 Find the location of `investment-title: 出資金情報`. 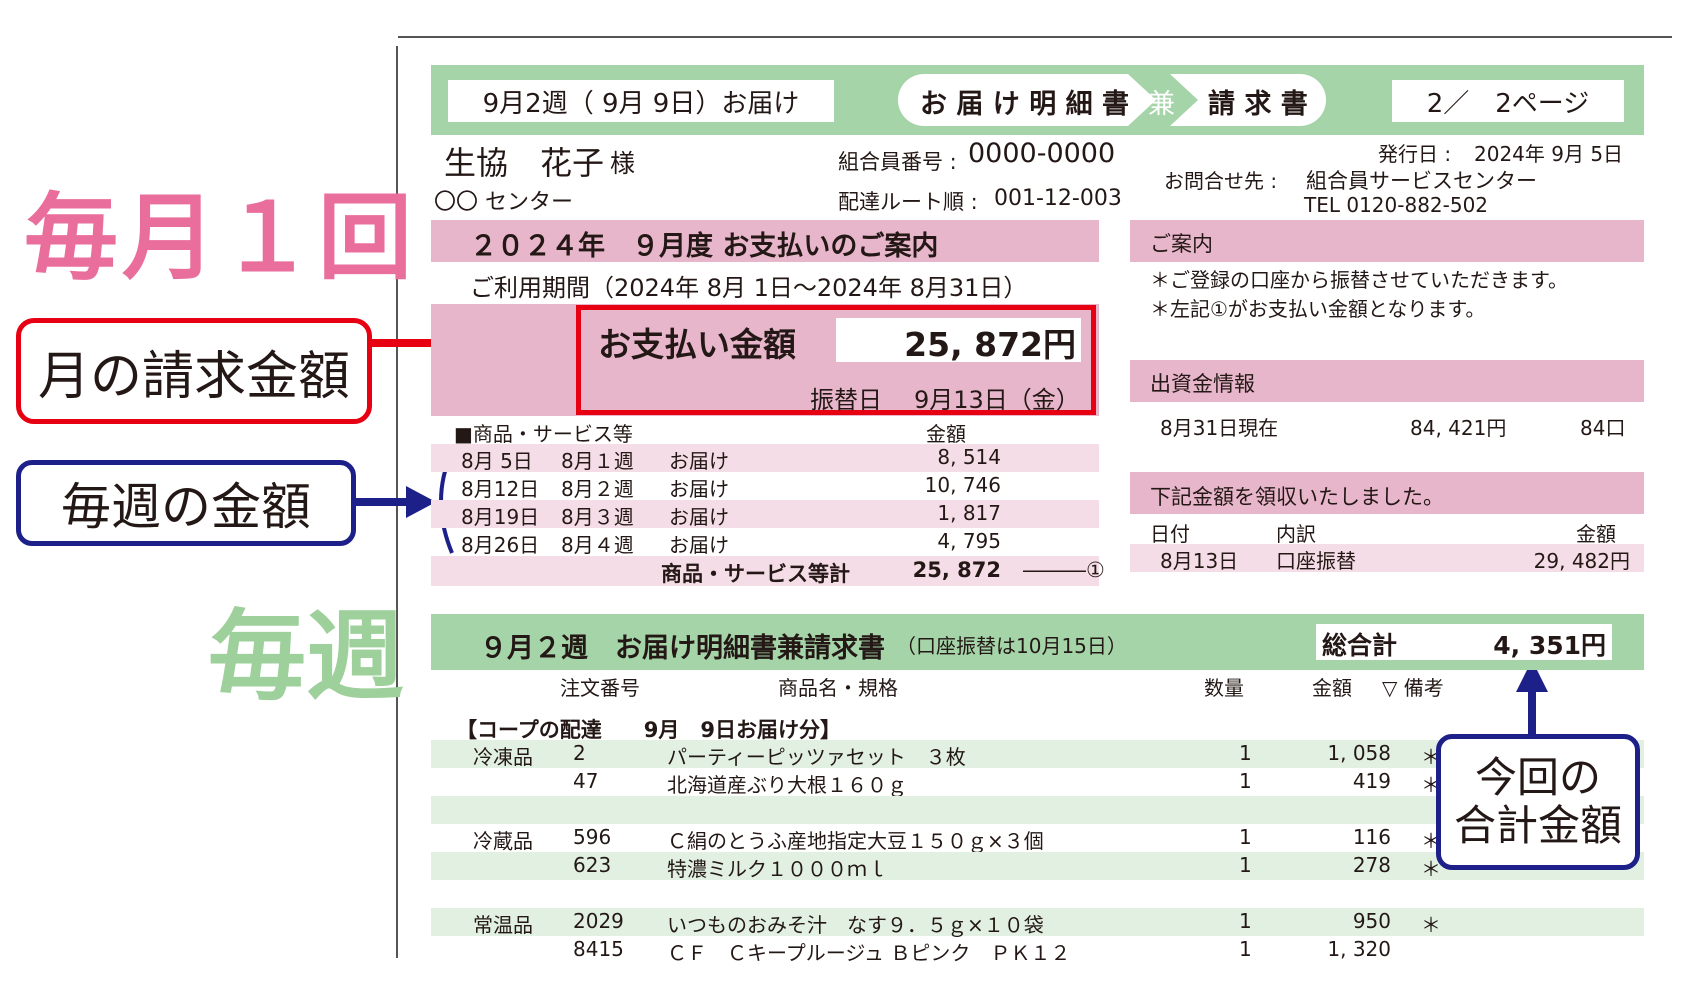

investment-title: 出資金情報 is located at coordinates (1202, 384).